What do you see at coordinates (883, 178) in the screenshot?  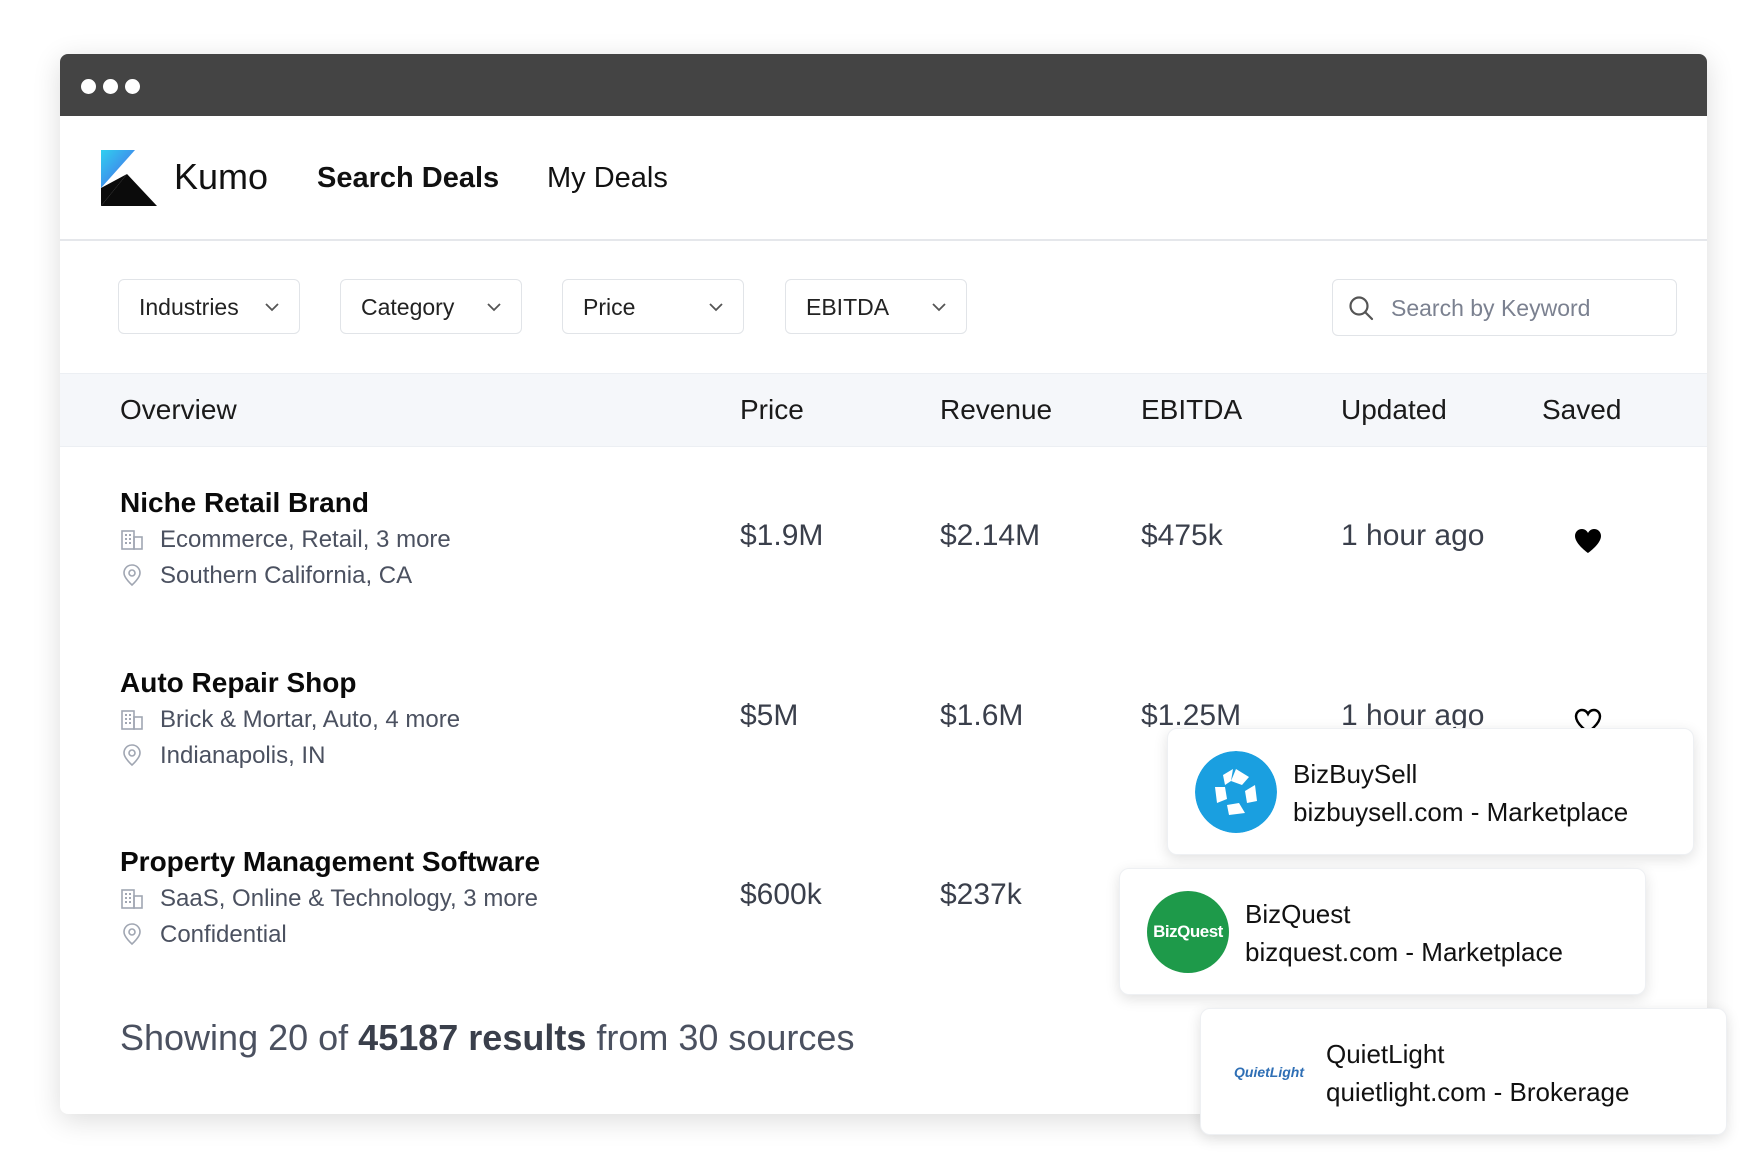 I see `top-nav: Kumo Search Deals My Deals` at bounding box center [883, 178].